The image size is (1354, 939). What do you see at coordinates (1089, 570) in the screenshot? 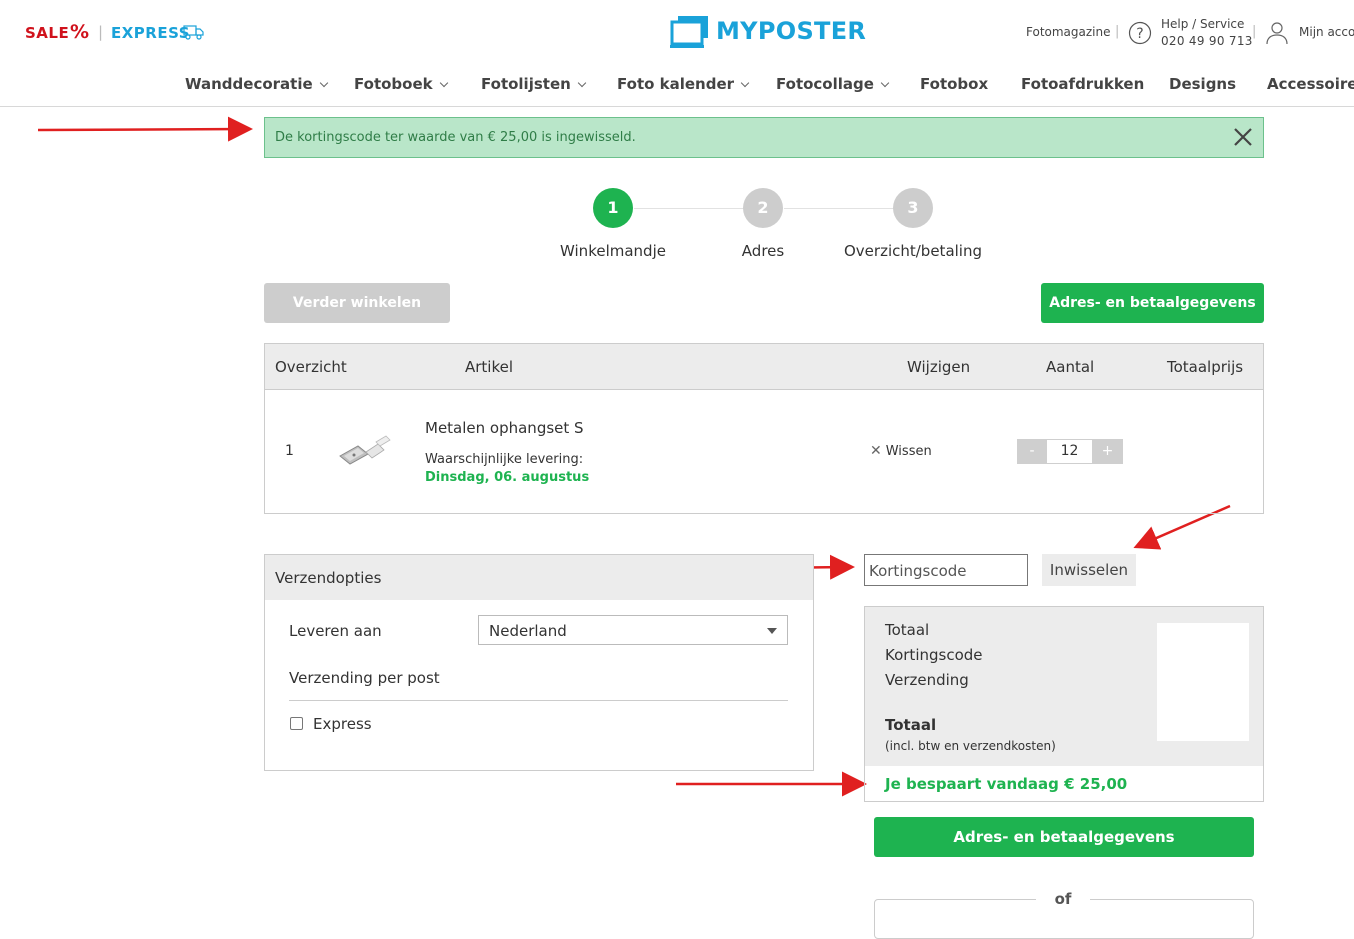
I see `redeem-coupon-button: Inwisselen` at bounding box center [1089, 570].